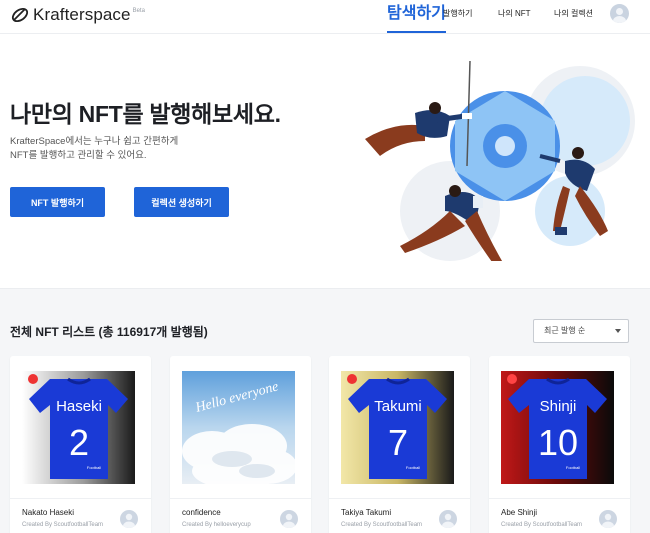 Image resolution: width=650 pixels, height=533 pixels. What do you see at coordinates (519, 512) in the screenshot?
I see `nft-name: Abe Shinji` at bounding box center [519, 512].